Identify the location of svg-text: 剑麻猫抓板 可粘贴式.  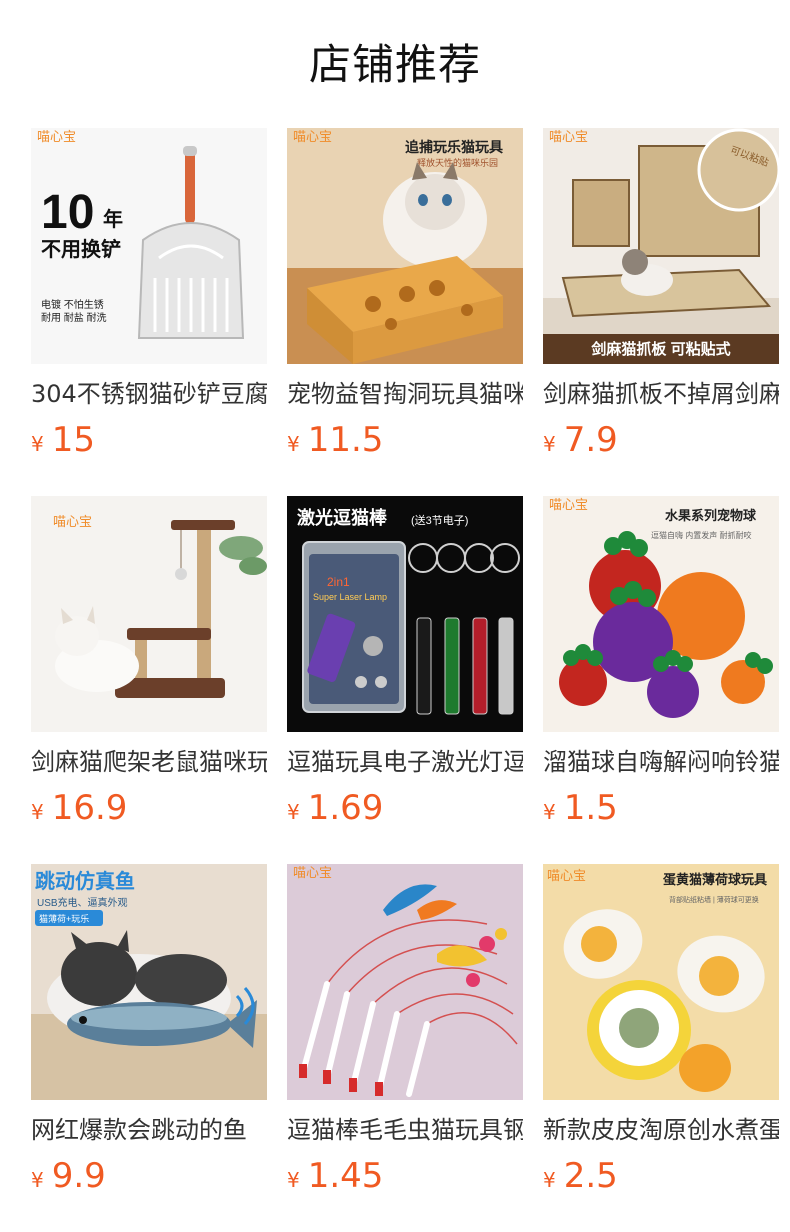
(660, 349).